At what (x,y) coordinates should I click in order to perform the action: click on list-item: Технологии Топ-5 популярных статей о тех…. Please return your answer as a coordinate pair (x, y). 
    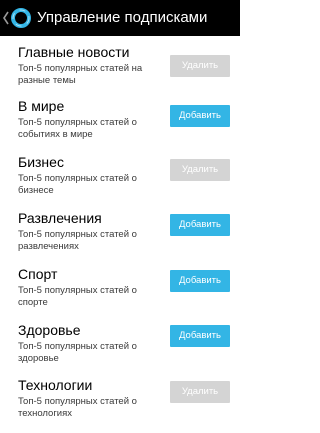
    Looking at the image, I should click on (120, 405).